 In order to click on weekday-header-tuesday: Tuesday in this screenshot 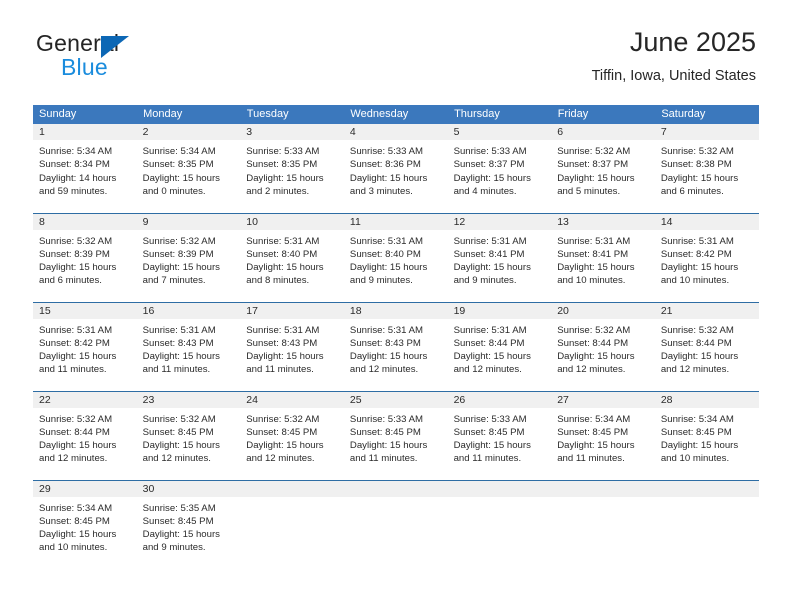, I will do `click(292, 114)`.